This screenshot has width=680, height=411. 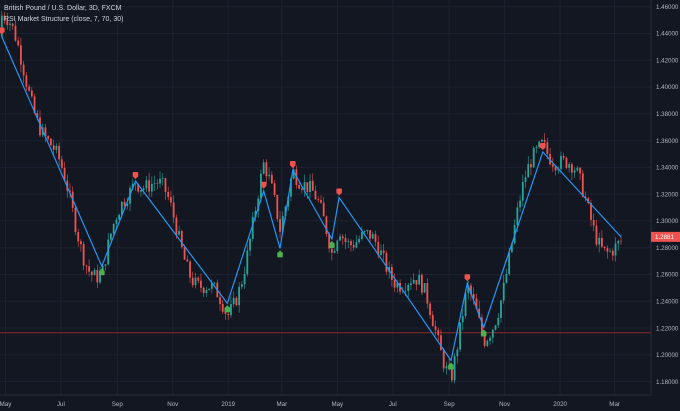 I want to click on y-tick-label: 1.22000, so click(x=667, y=328).